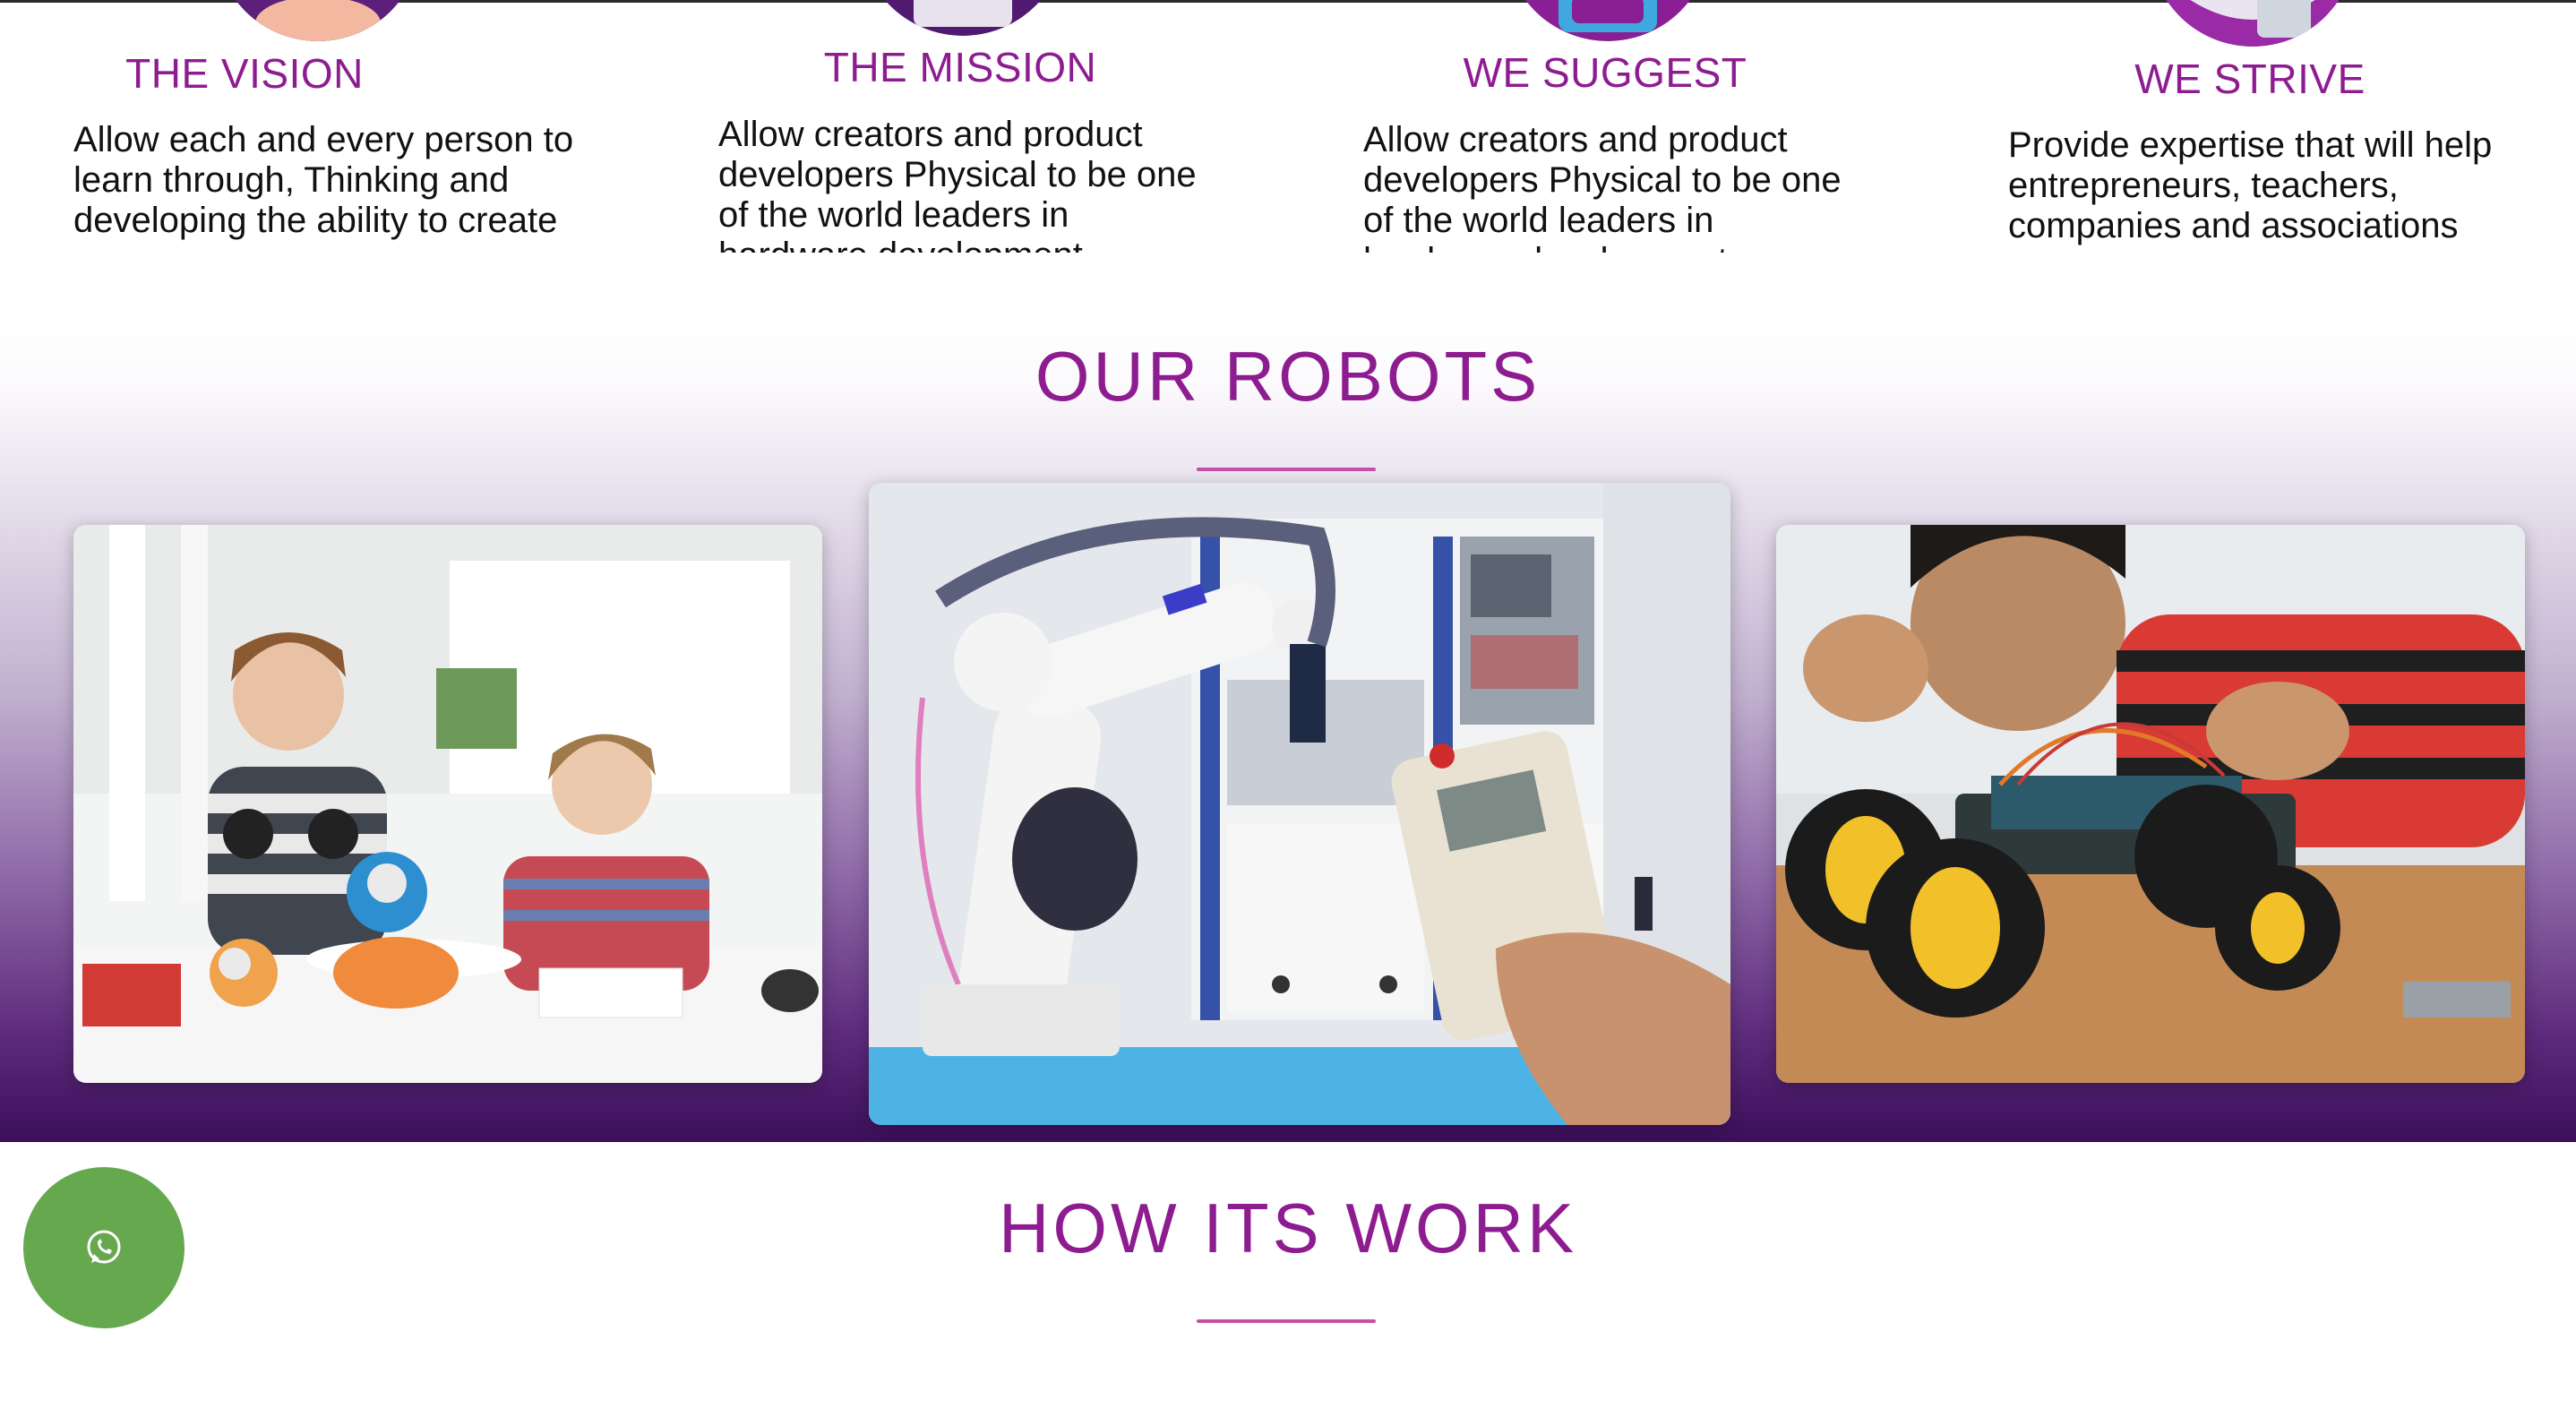 Image resolution: width=2576 pixels, height=1417 pixels. I want to click on child-building-robot-car-photo, so click(2150, 804).